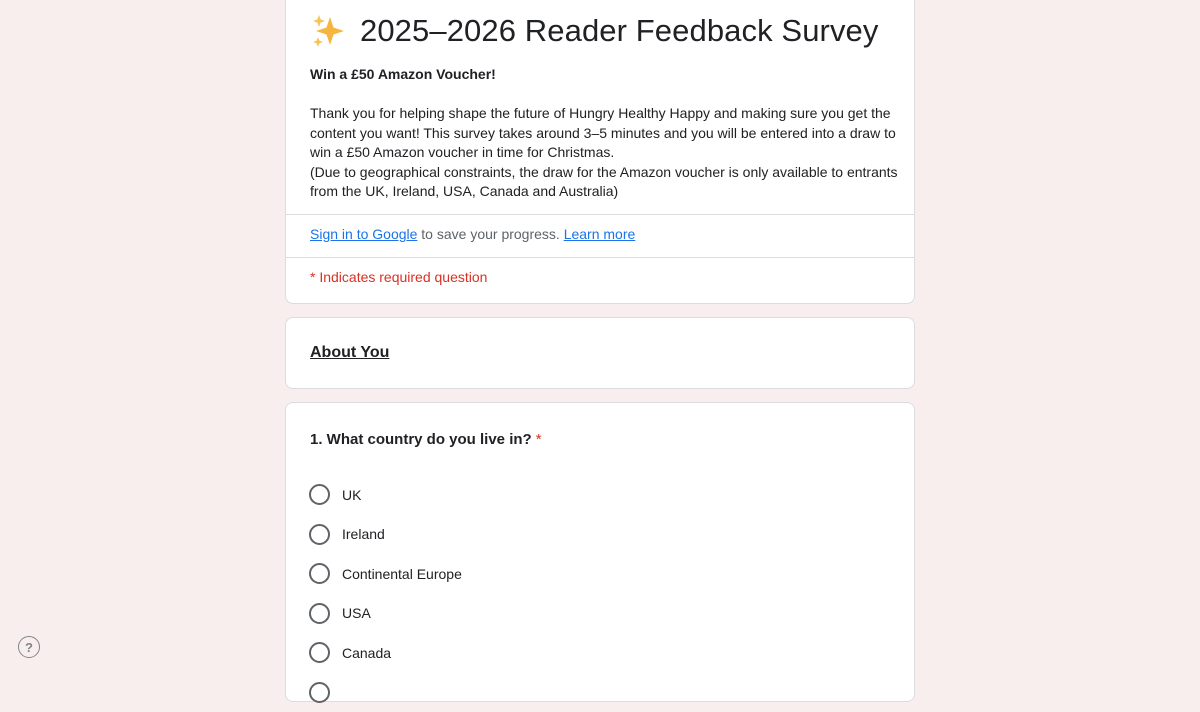  Describe the element at coordinates (421, 439) in the screenshot. I see `question-text: 1. What country do you live in?` at that location.